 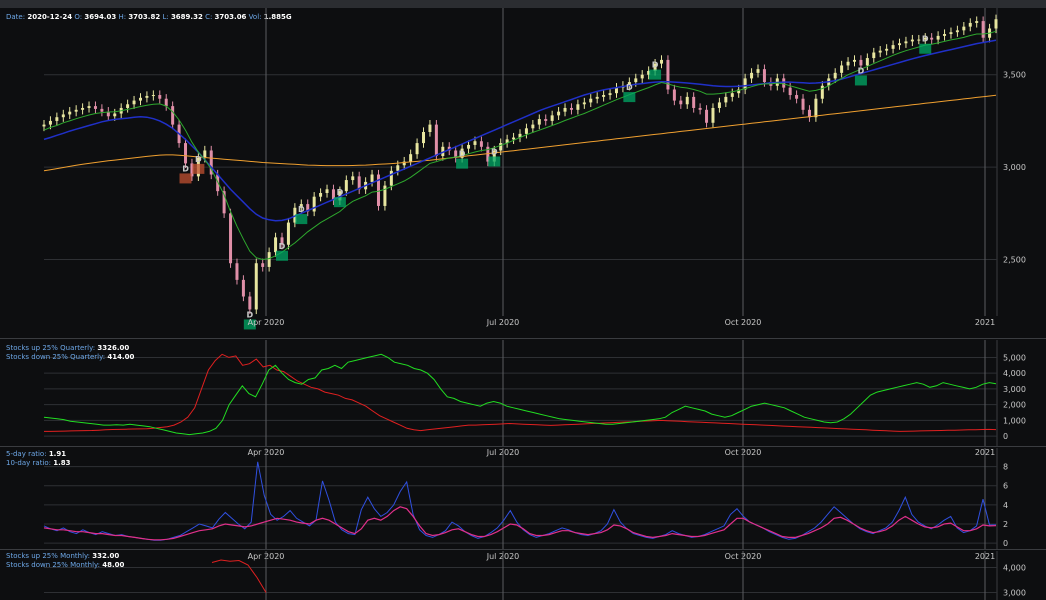 I want to click on price-y-tick: 3,500, so click(x=1014, y=75).